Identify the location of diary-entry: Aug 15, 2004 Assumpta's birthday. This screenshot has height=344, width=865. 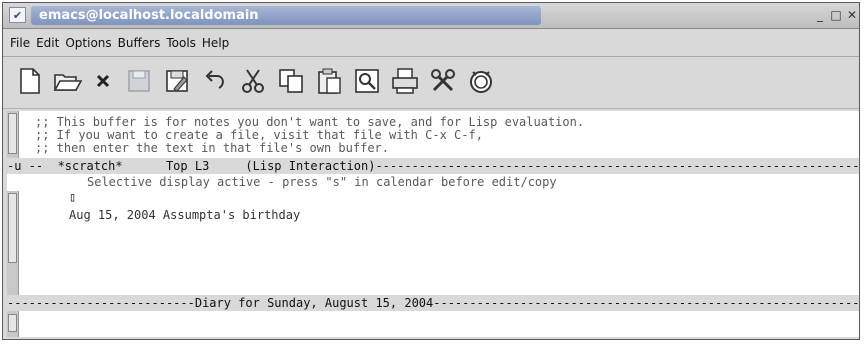
(185, 215).